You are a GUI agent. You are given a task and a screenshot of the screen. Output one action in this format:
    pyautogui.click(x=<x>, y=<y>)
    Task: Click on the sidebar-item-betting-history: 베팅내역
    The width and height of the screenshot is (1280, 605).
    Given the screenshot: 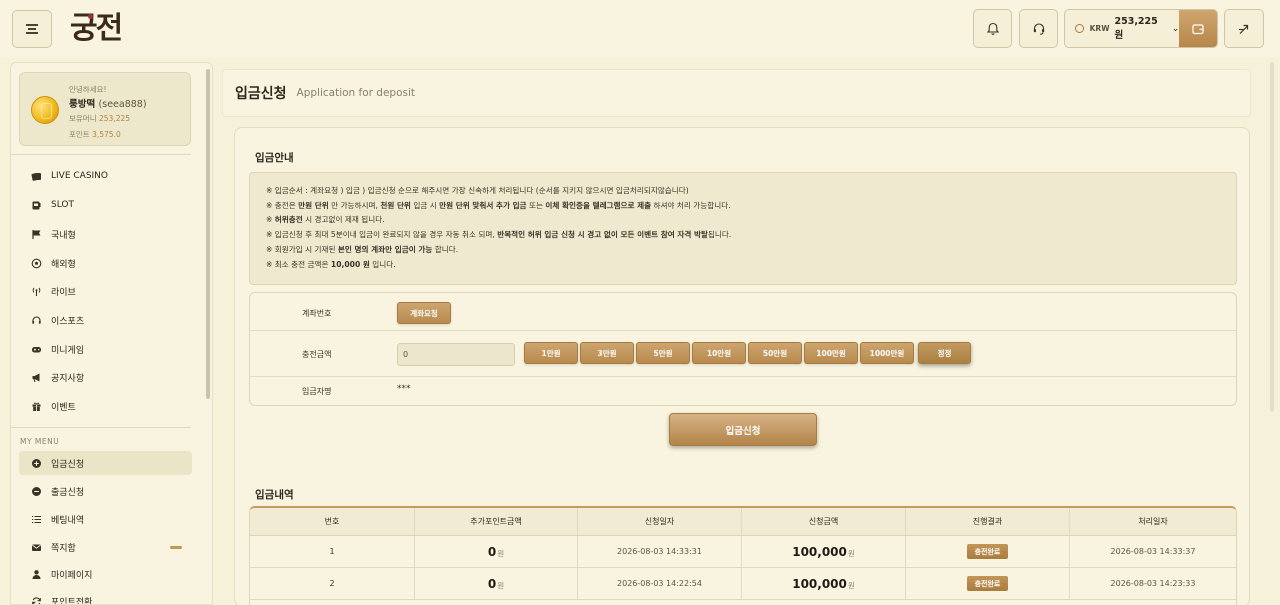 What is the action you would take?
    pyautogui.click(x=105, y=519)
    